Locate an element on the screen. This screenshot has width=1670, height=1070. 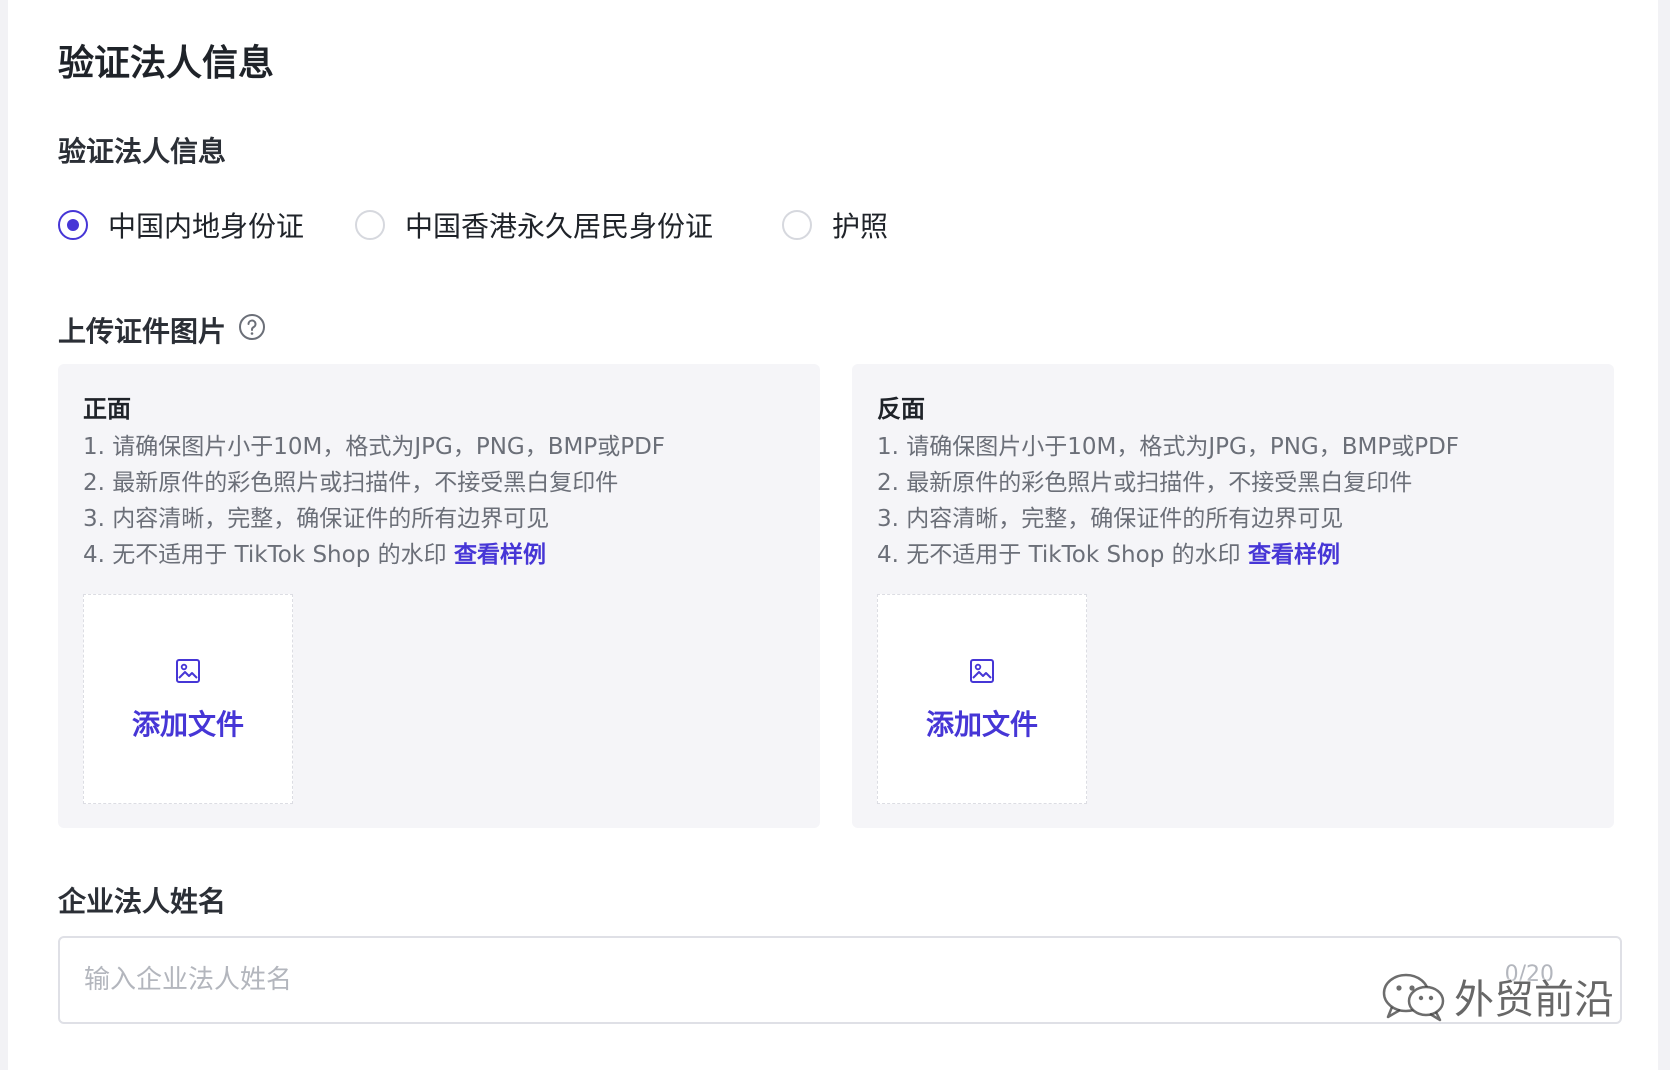
radio-label: 中国香港永久居民身份证 is located at coordinates (559, 226).